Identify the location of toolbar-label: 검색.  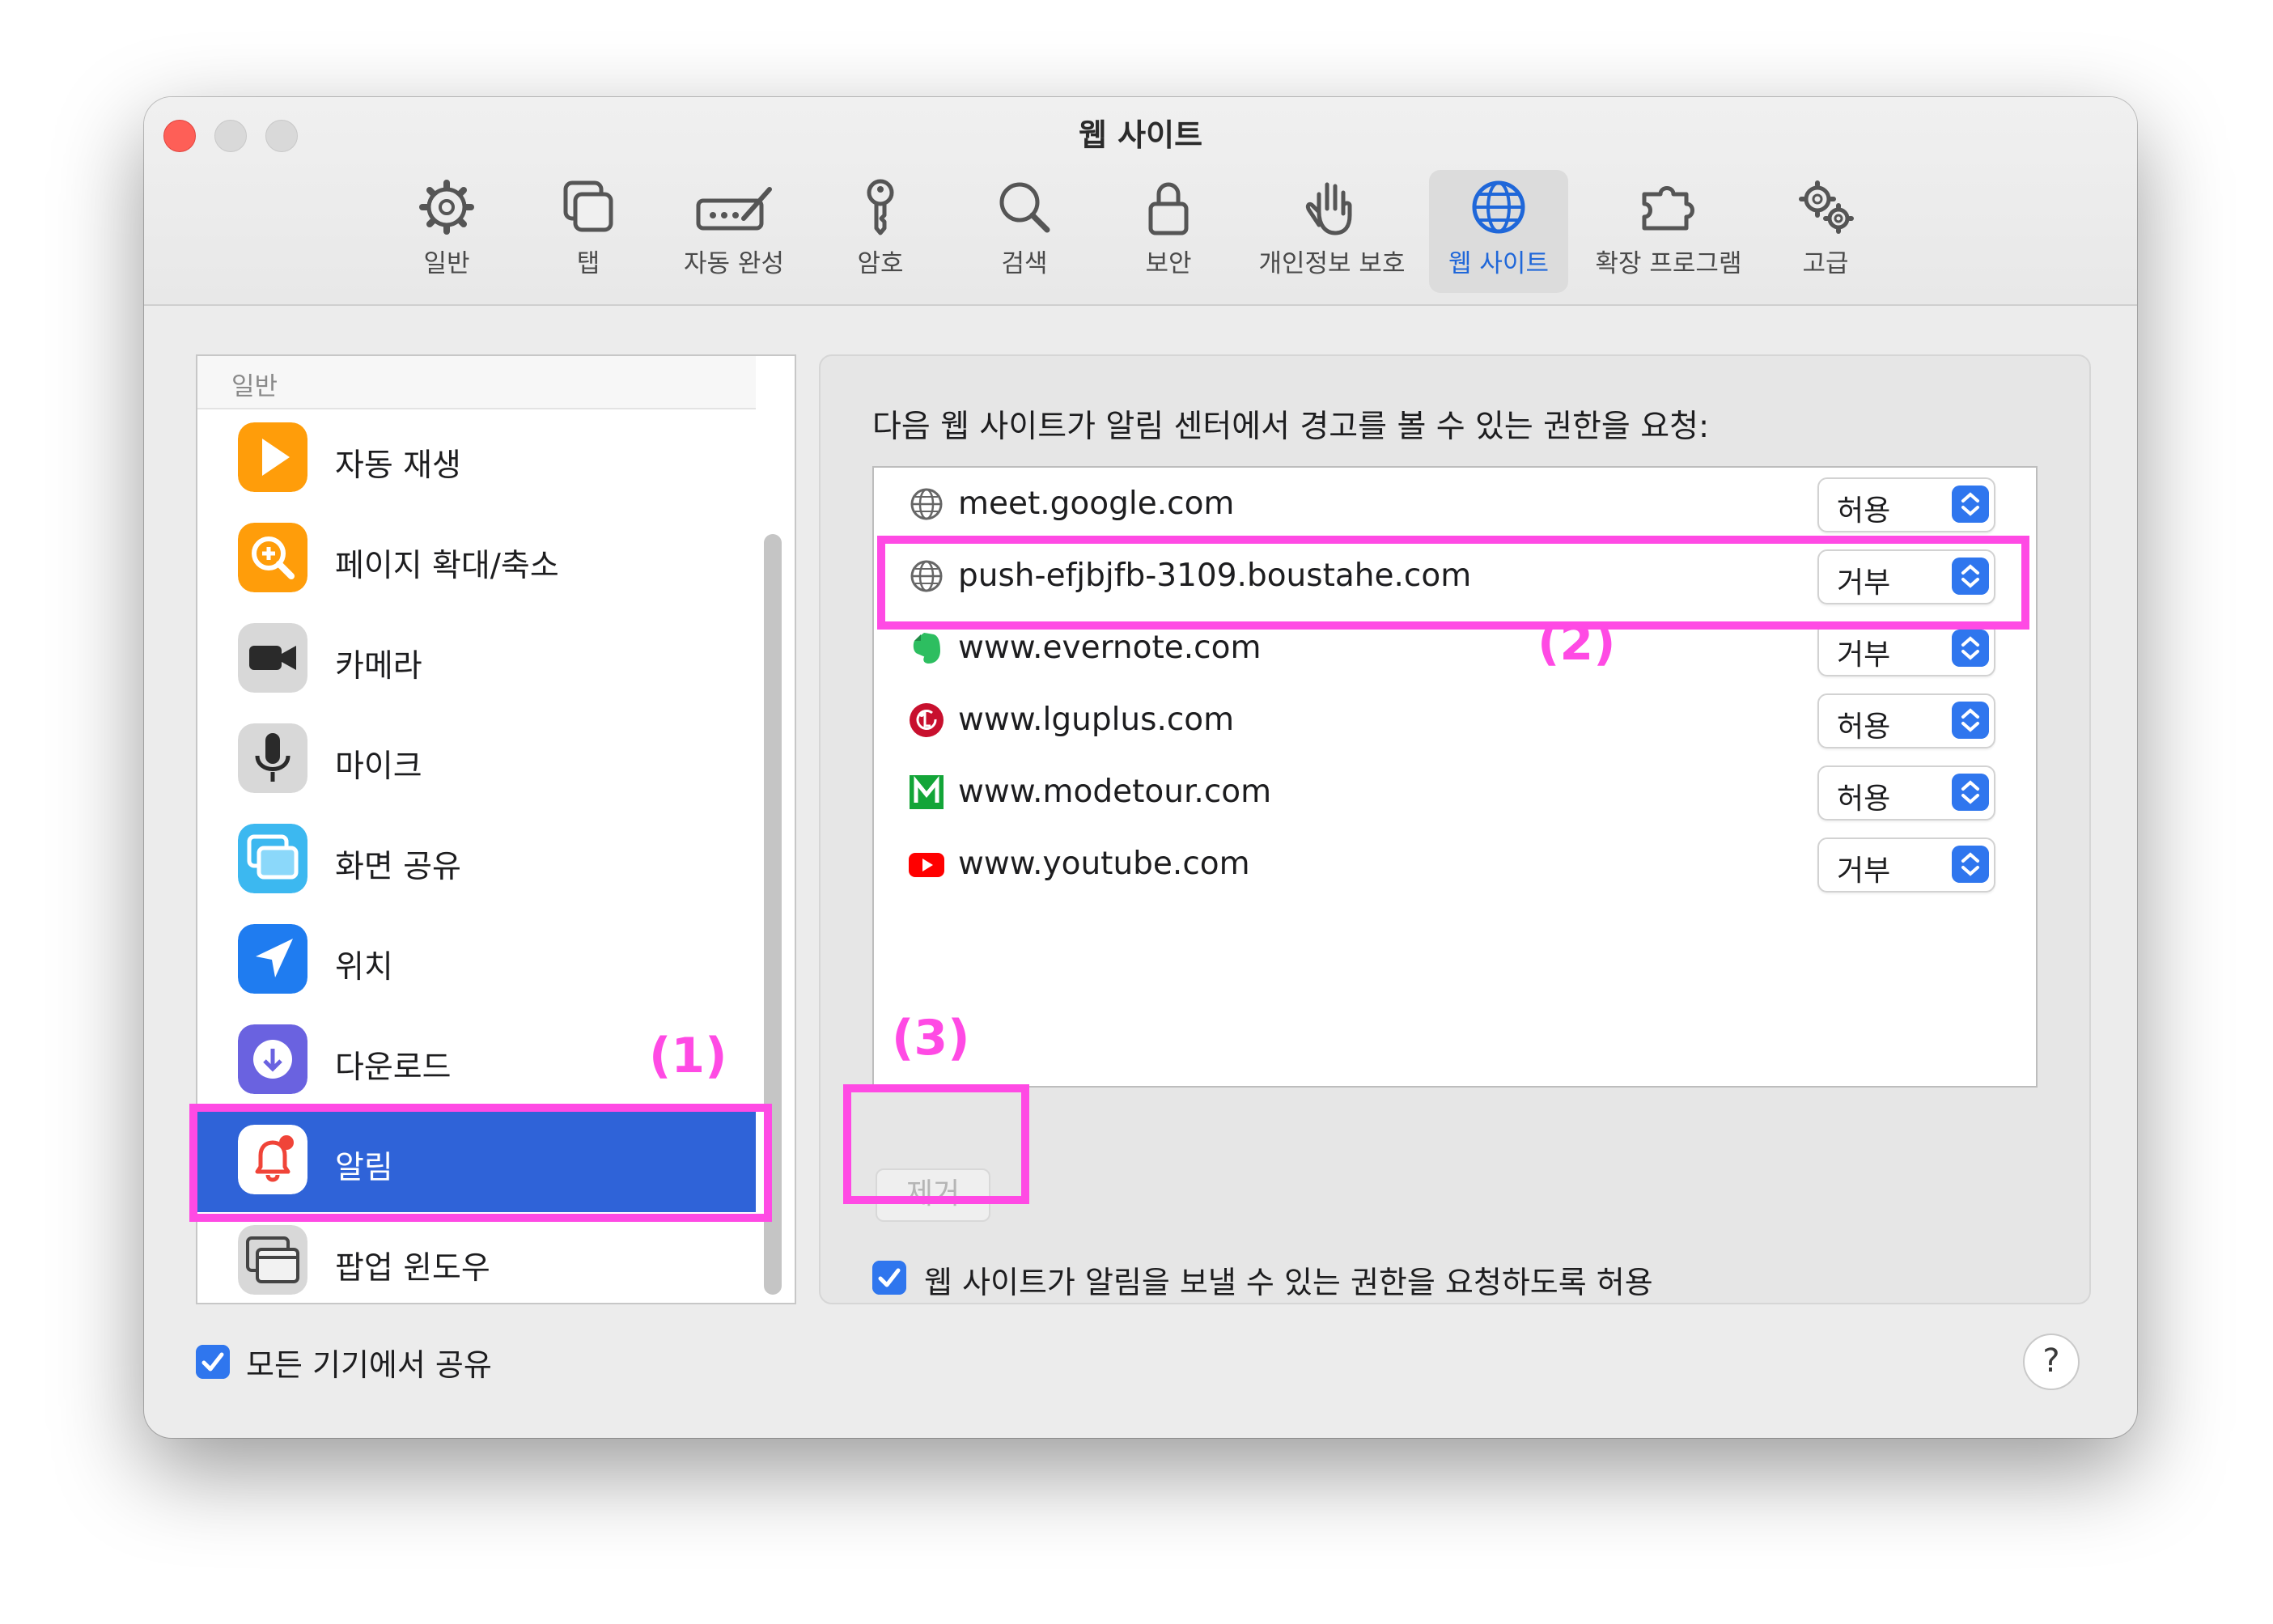
(1024, 263).